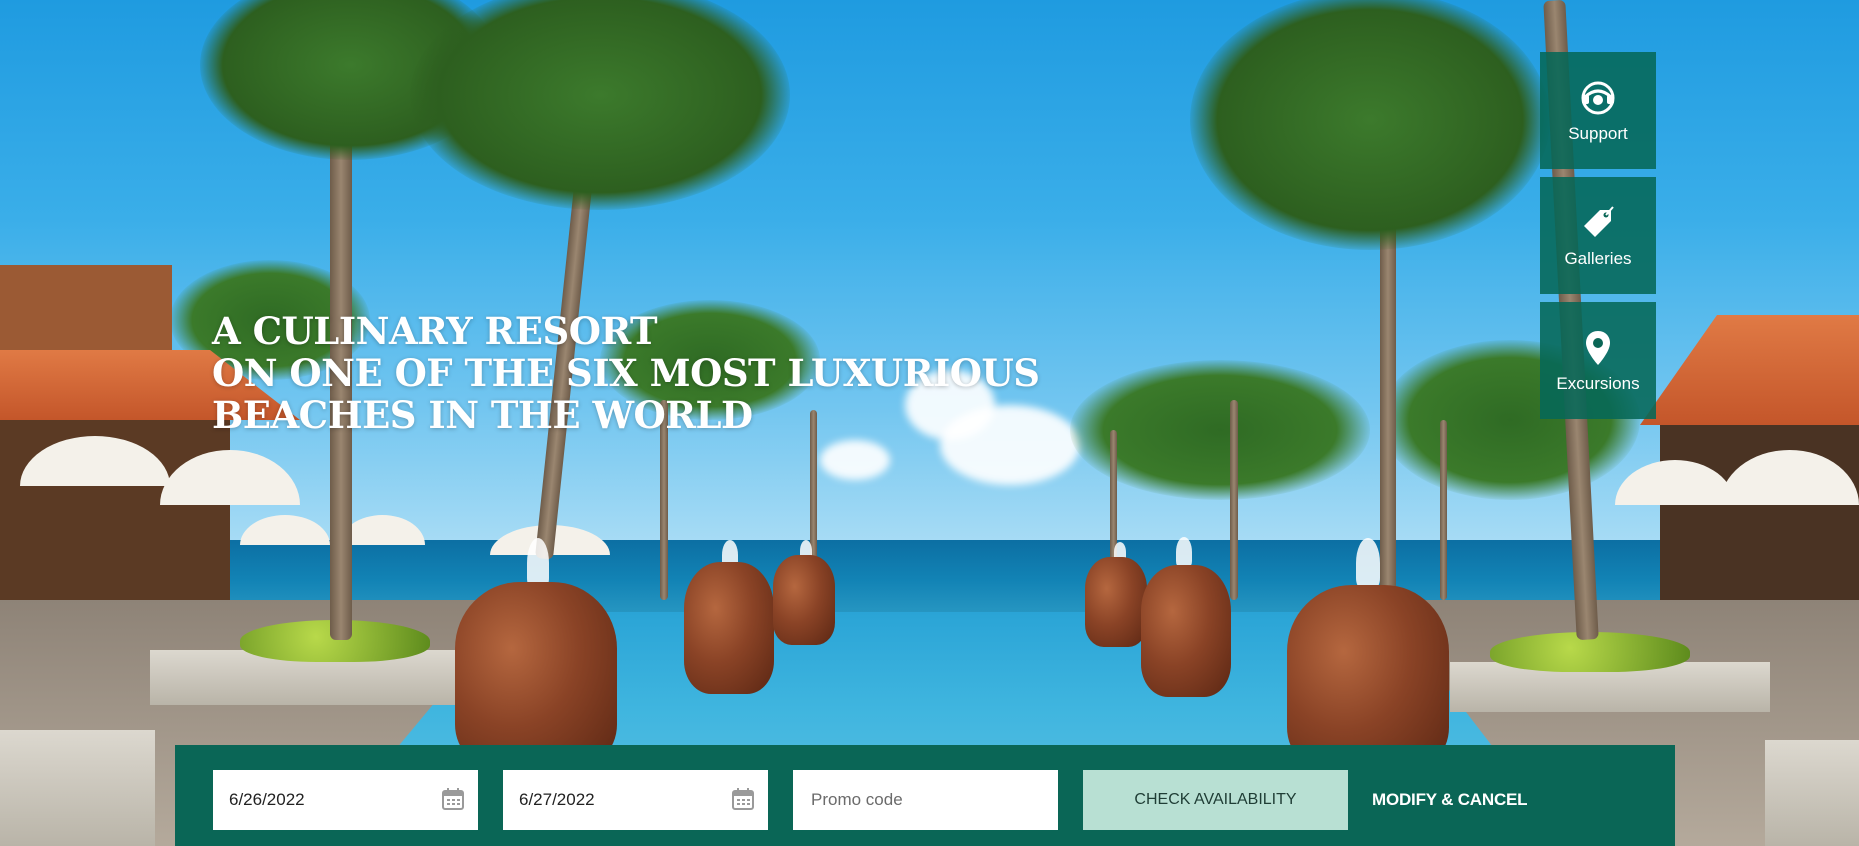  I want to click on galleries-label: Galleries, so click(1598, 258).